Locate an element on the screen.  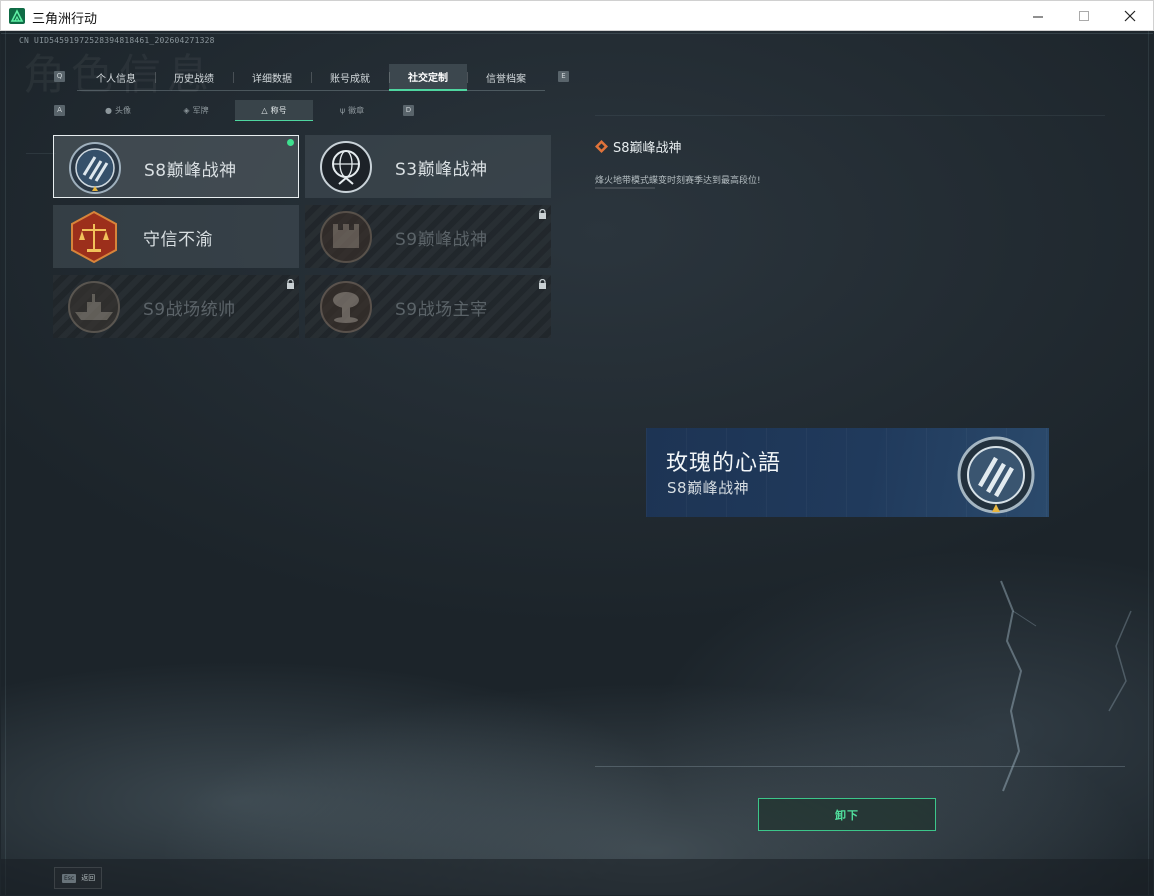
back-button: Esc 返回 is located at coordinates (78, 878).